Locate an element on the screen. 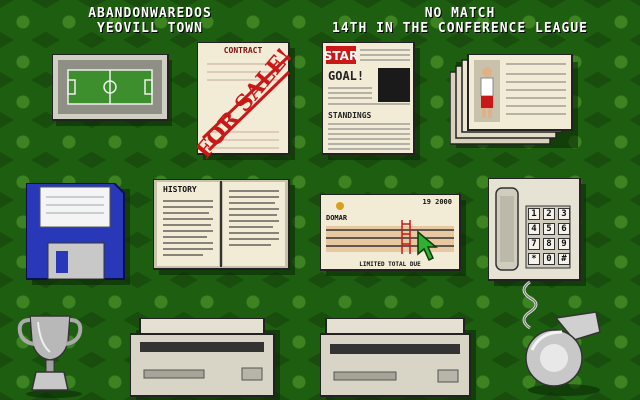 The image size is (640, 400). phone-key: 0 is located at coordinates (549, 259).